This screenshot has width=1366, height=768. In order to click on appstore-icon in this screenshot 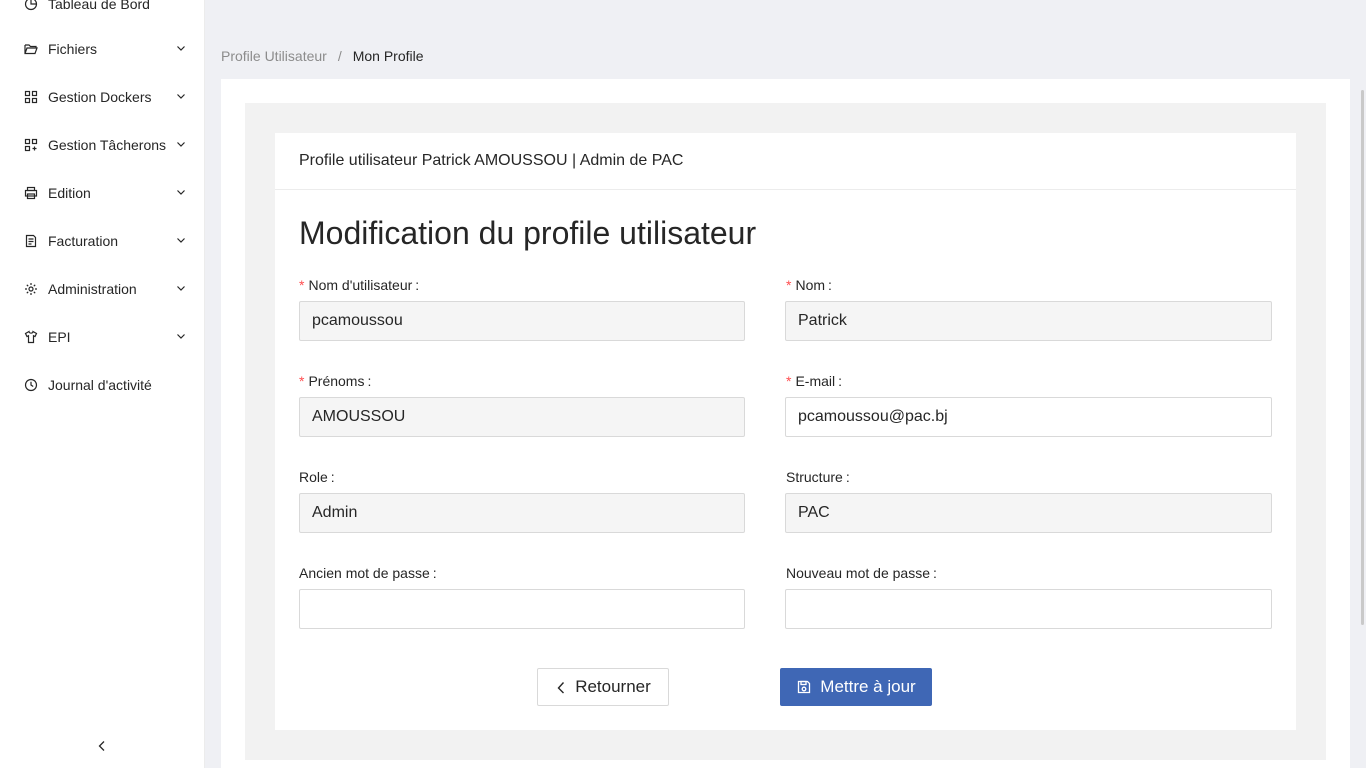, I will do `click(31, 97)`.